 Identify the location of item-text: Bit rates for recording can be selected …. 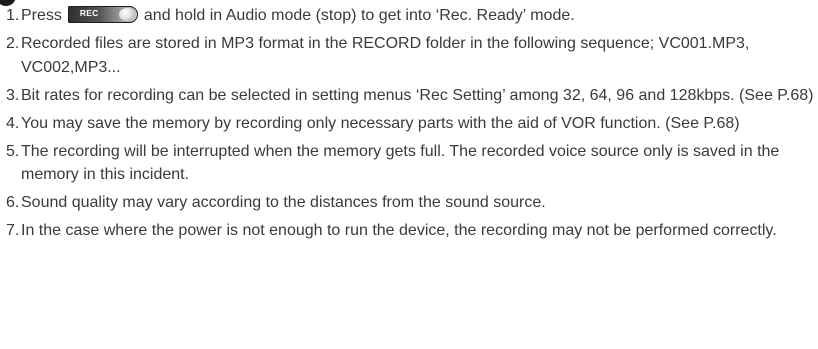
(417, 95).